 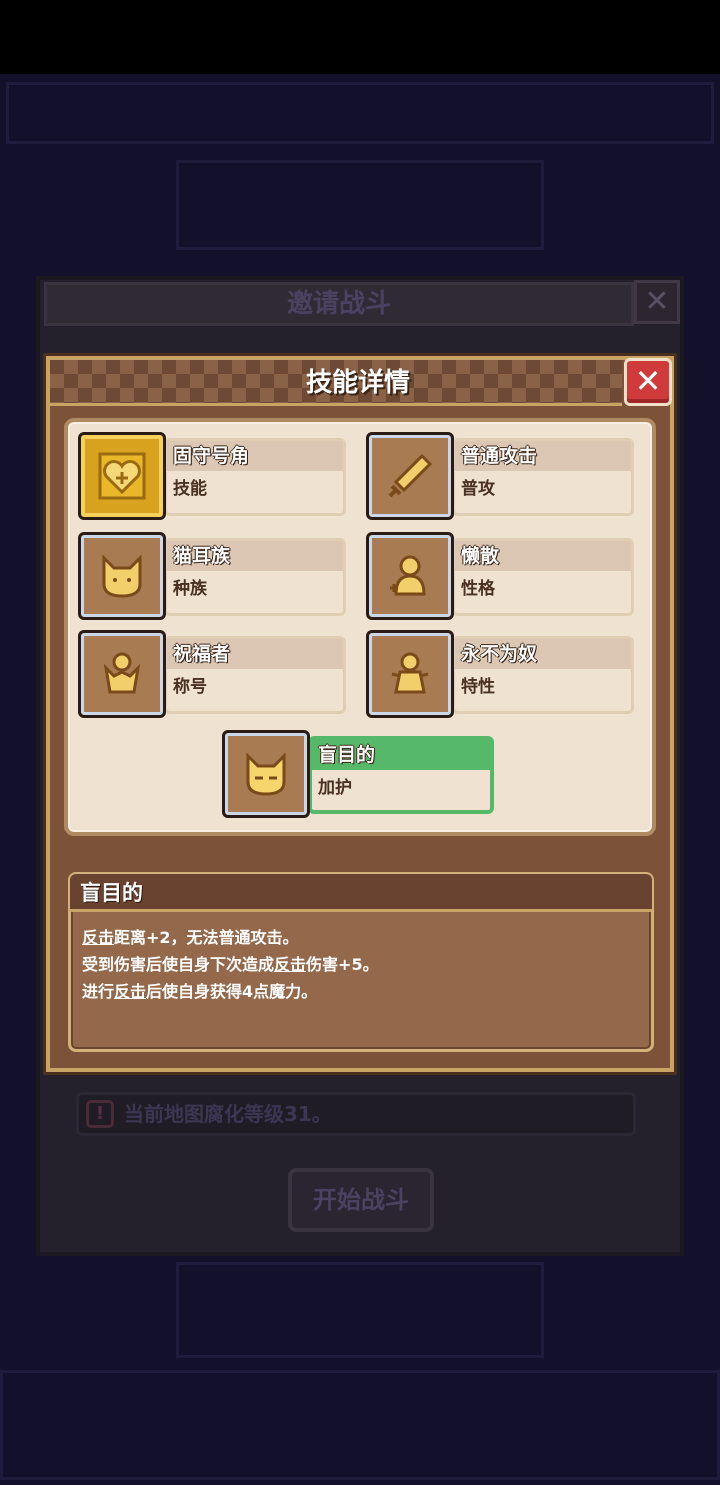 I want to click on close-icon: ✕, so click(x=648, y=381).